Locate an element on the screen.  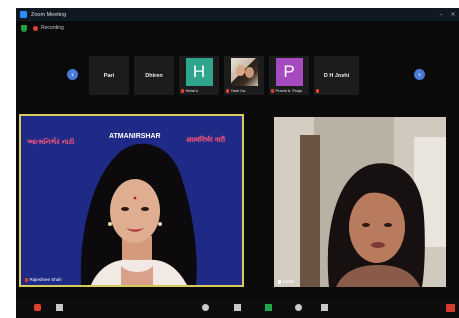
window-title: Zoom Meeting is located at coordinates (49, 14).